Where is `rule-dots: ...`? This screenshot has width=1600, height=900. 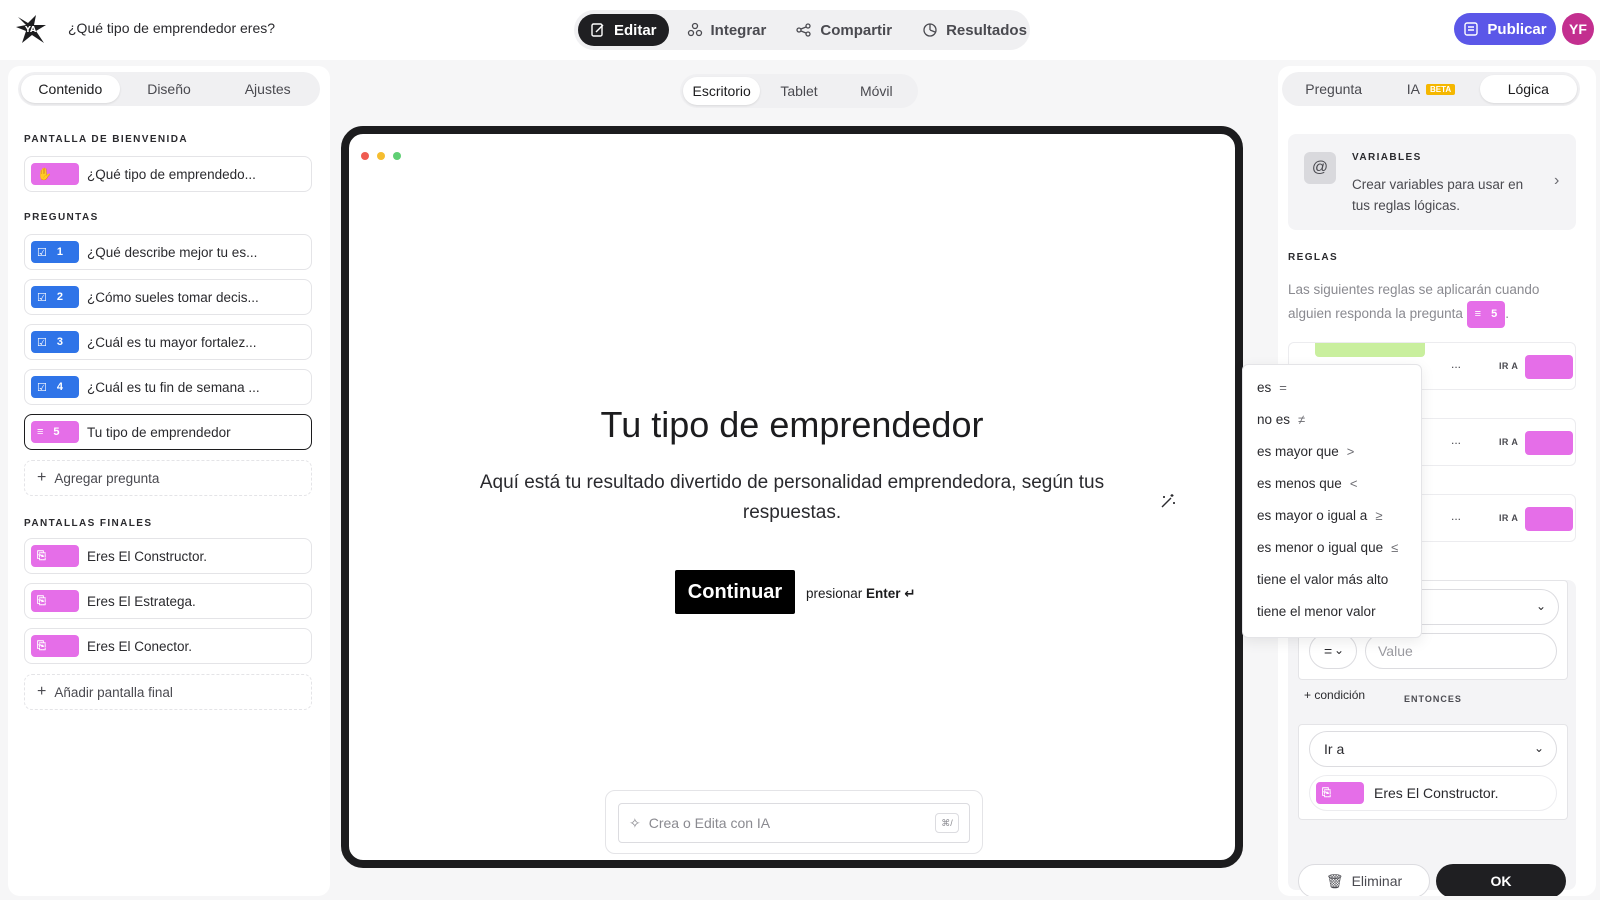
rule-dots: ... is located at coordinates (1456, 516).